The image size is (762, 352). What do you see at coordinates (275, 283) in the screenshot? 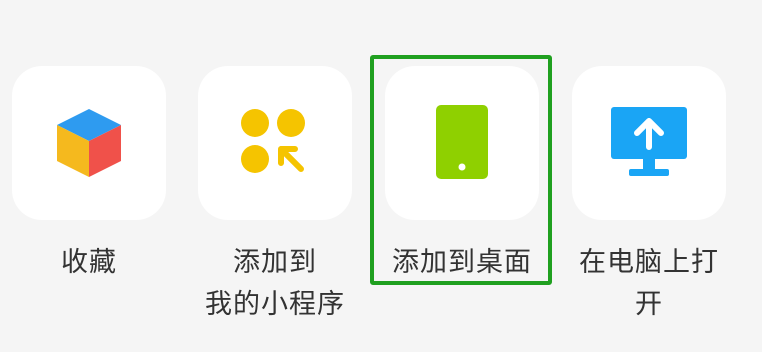
I see `add-to-miniprogram-label: 添加到 我的小程序` at bounding box center [275, 283].